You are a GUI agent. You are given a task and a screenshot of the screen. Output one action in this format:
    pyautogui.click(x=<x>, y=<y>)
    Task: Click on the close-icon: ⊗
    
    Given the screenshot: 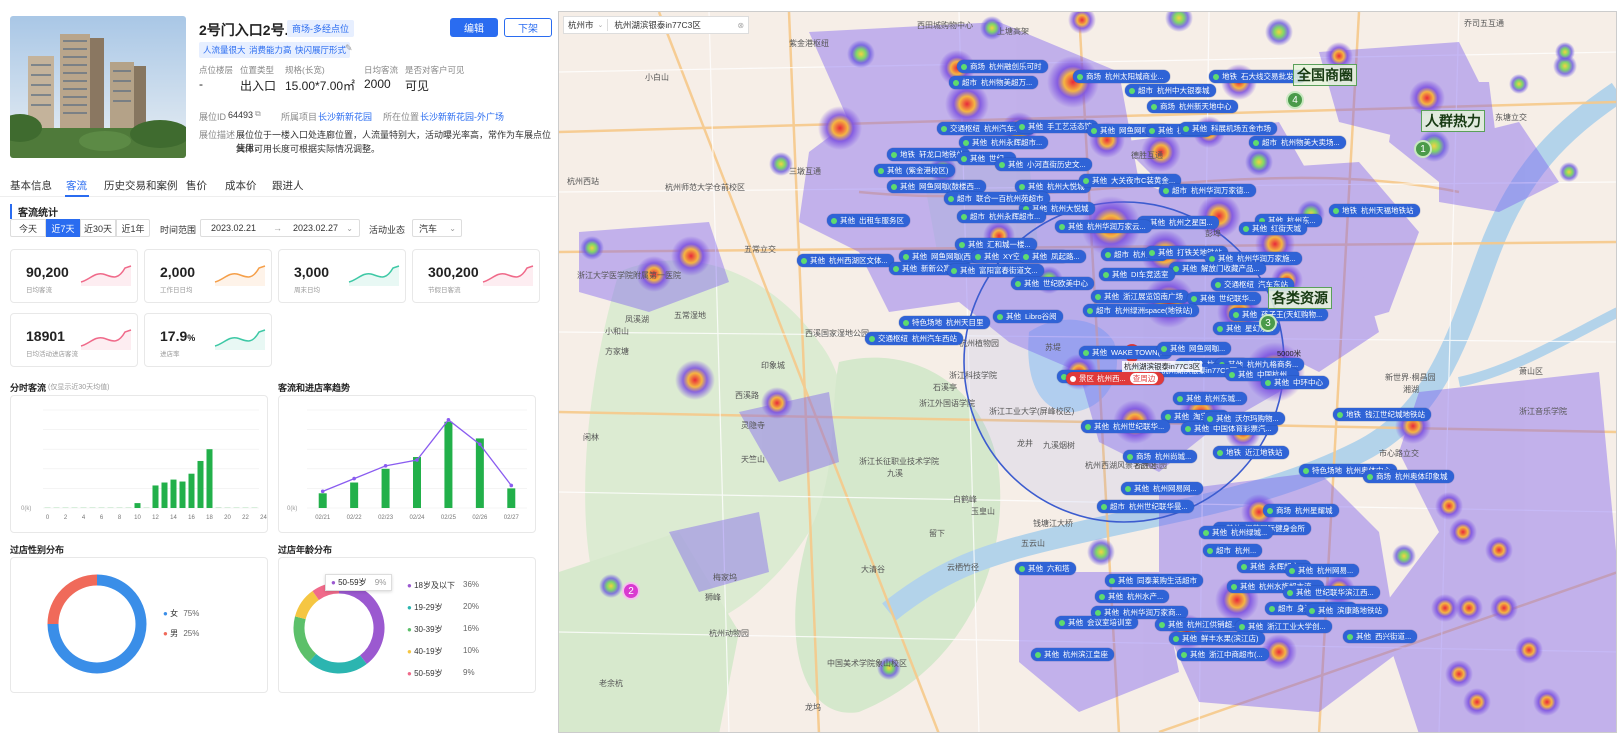 What is the action you would take?
    pyautogui.click(x=740, y=25)
    